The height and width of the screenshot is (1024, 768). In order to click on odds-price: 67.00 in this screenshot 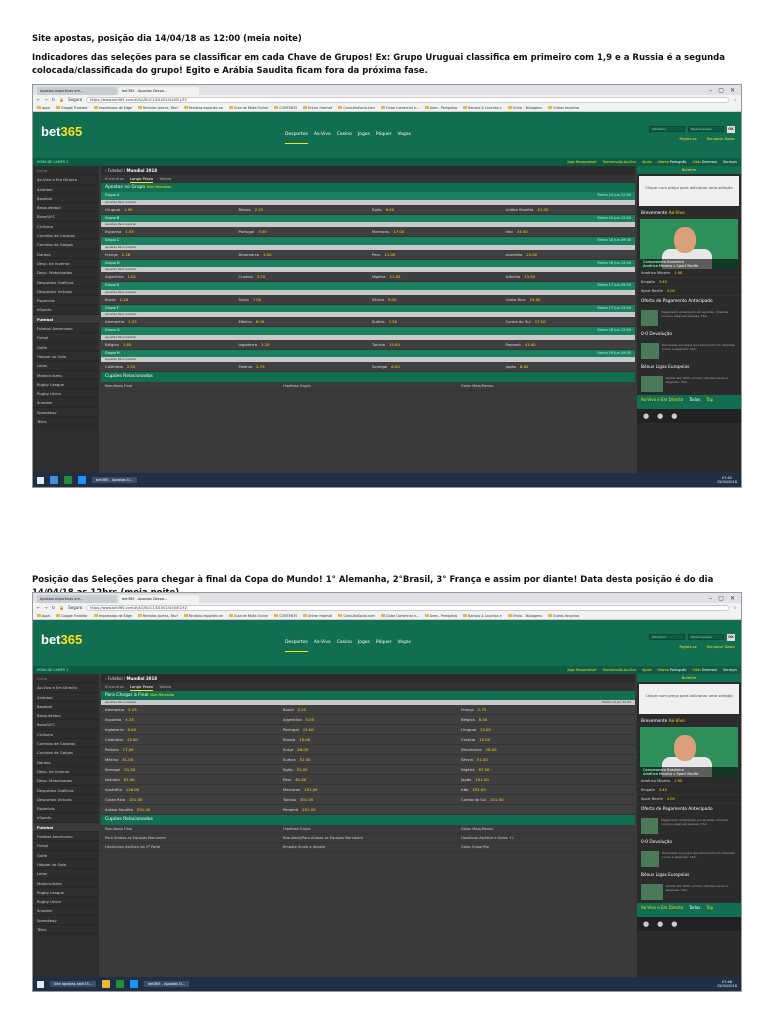, I will do `click(484, 769)`.